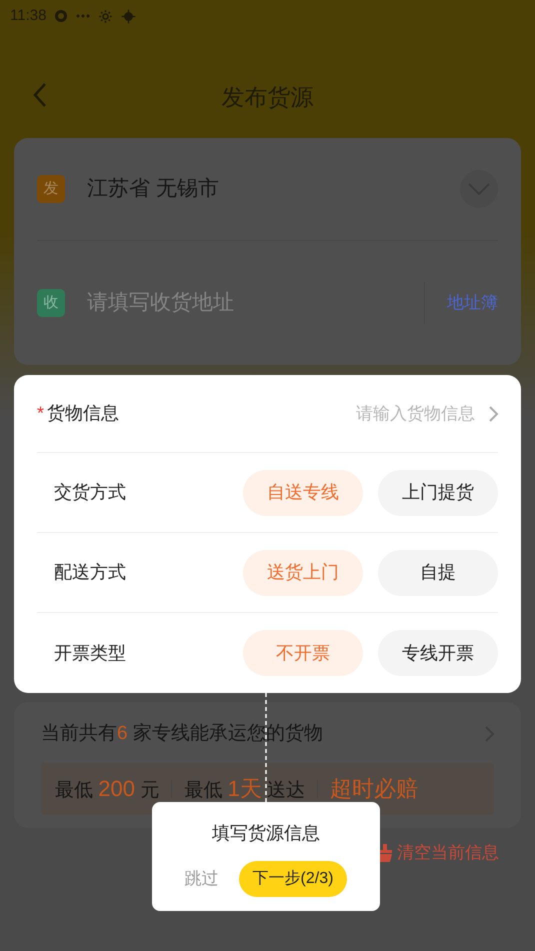 The image size is (535, 951). Describe the element at coordinates (438, 653) in the screenshot. I see `option-chip: 专线开票` at that location.